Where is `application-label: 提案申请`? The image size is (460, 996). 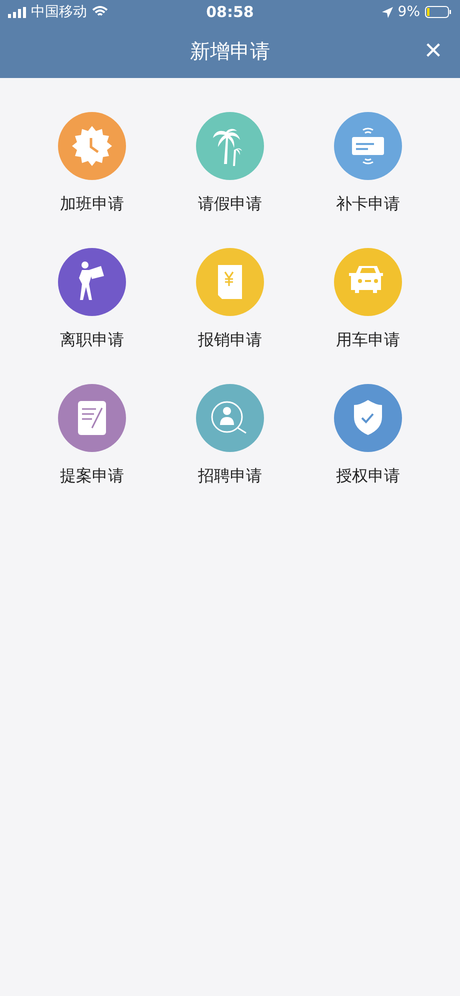 application-label: 提案申请 is located at coordinates (92, 476).